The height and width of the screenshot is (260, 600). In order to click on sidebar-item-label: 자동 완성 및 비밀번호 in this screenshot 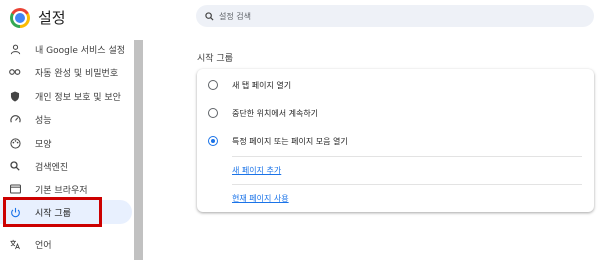, I will do `click(77, 73)`.